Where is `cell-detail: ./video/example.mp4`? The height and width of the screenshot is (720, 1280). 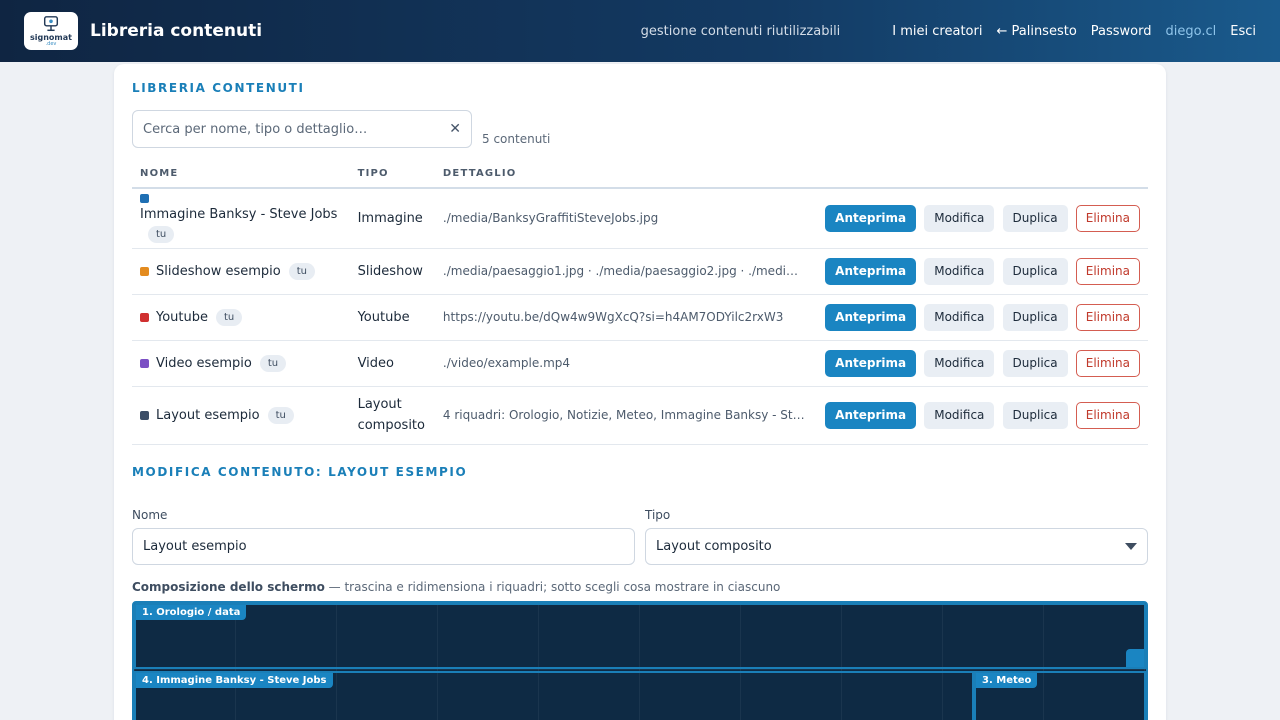 cell-detail: ./video/example.mp4 is located at coordinates (624, 363).